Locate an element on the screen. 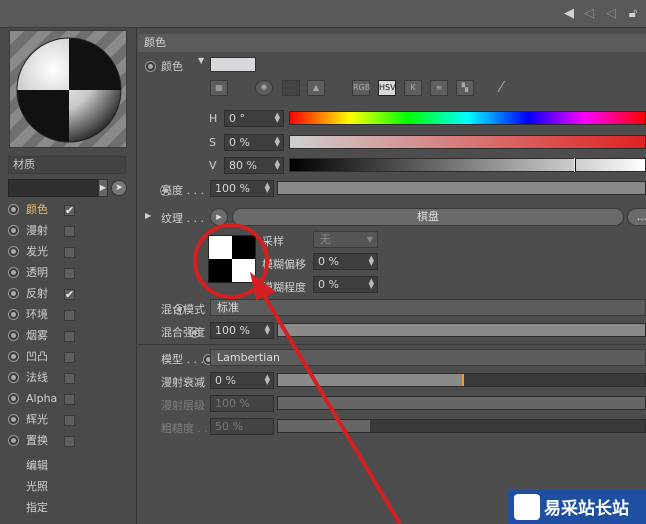  watermark-text: 易采站长站 is located at coordinates (586, 509).